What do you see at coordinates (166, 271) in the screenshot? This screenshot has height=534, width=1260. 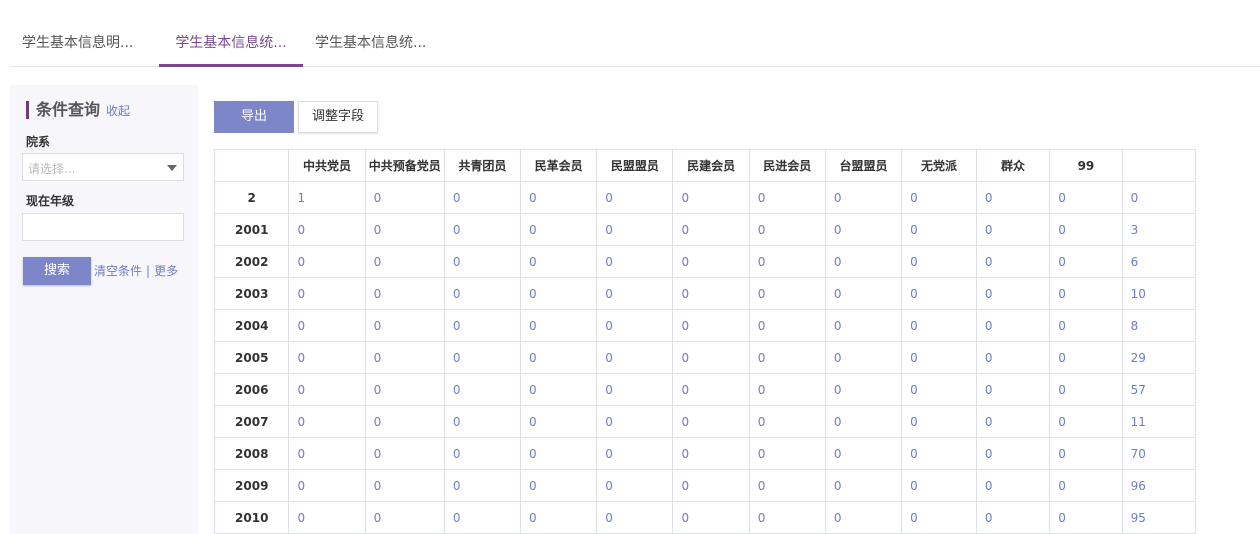 I see `more-link: 更多` at bounding box center [166, 271].